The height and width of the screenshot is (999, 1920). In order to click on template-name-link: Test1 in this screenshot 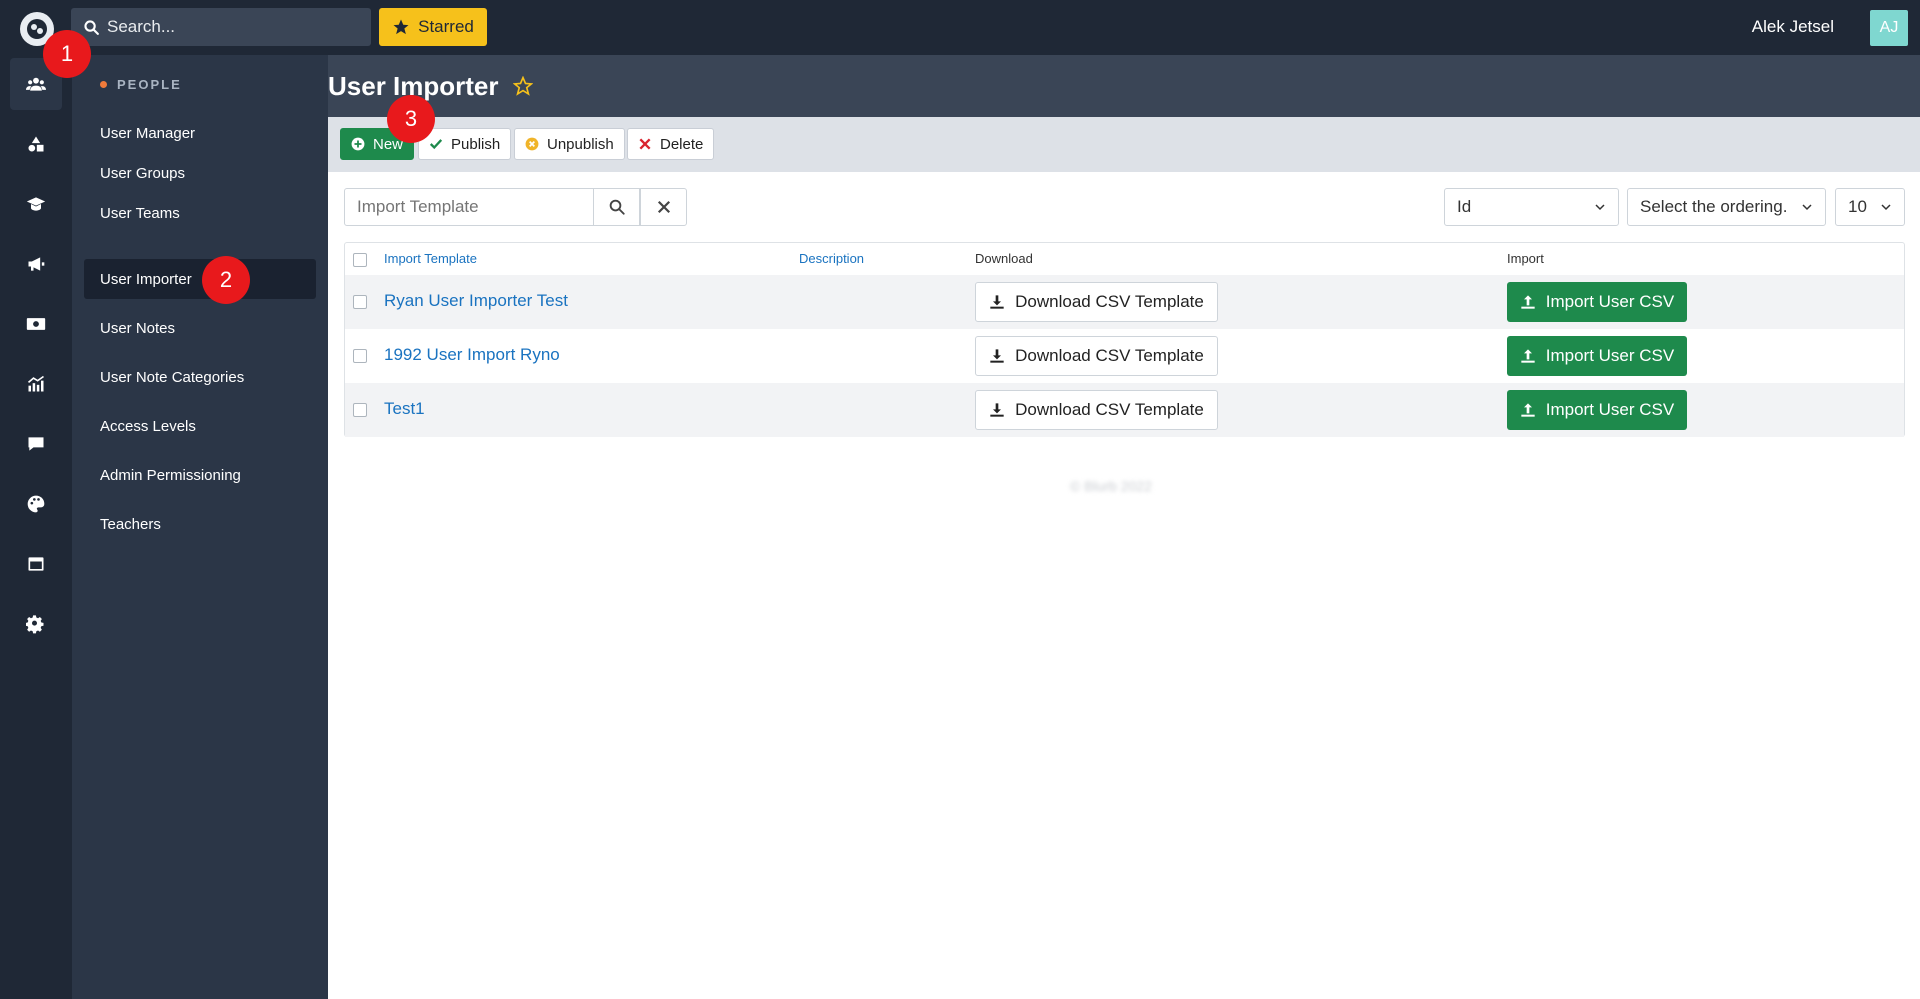, I will do `click(404, 409)`.